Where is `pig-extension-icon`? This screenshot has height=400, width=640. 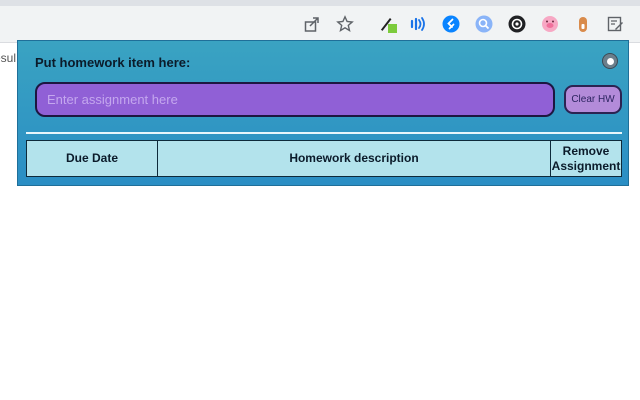
pig-extension-icon is located at coordinates (550, 24).